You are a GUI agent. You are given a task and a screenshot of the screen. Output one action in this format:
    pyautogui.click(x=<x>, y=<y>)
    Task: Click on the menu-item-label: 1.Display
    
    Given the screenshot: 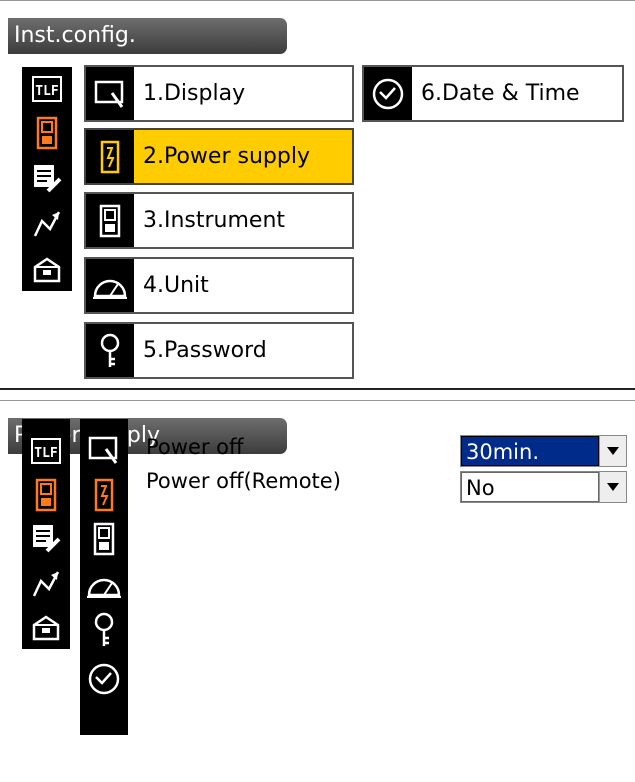 What is the action you would take?
    pyautogui.click(x=194, y=93)
    